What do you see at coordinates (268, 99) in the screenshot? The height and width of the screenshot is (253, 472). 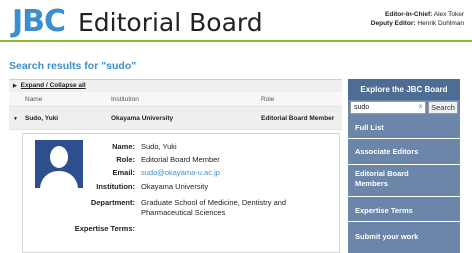 I see `column-header-role: Role` at bounding box center [268, 99].